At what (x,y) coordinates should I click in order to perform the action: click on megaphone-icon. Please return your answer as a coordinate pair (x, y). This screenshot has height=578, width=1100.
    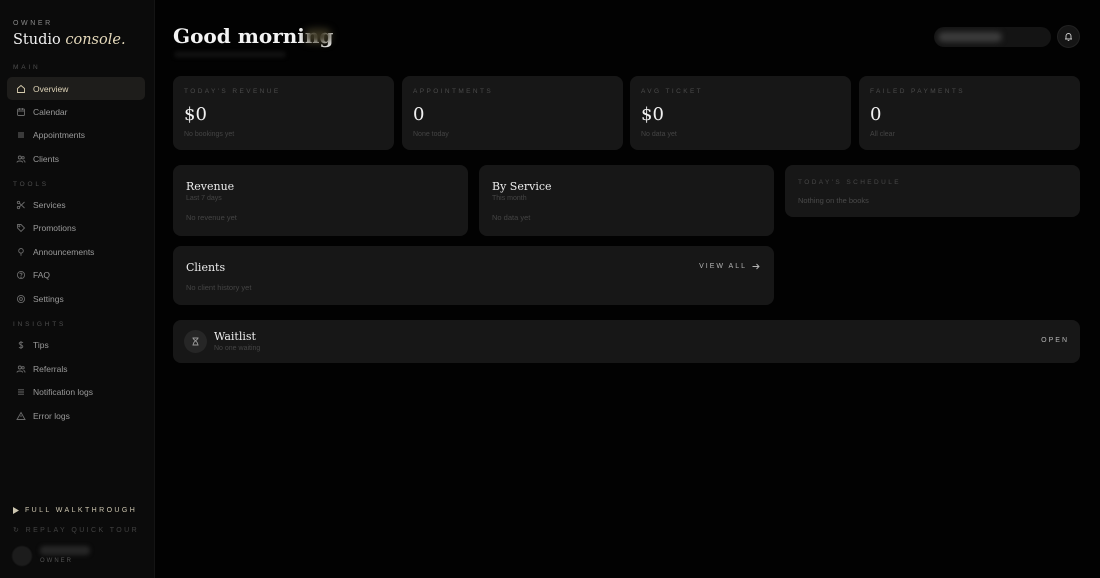
    Looking at the image, I should click on (21, 251).